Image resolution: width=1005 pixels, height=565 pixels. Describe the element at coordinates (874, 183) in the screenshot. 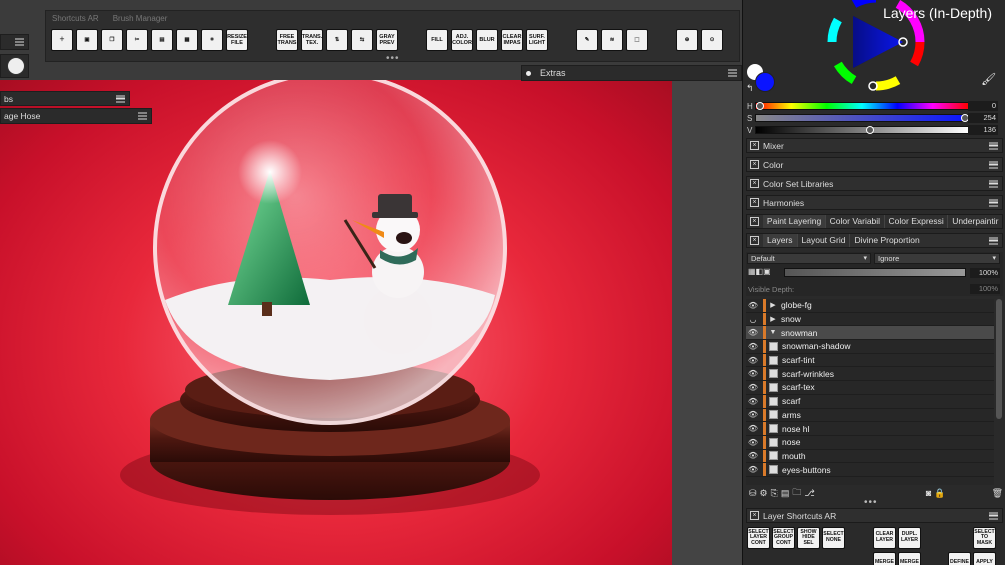

I see `docker-color-set-libraries: × Color Set Libraries` at that location.